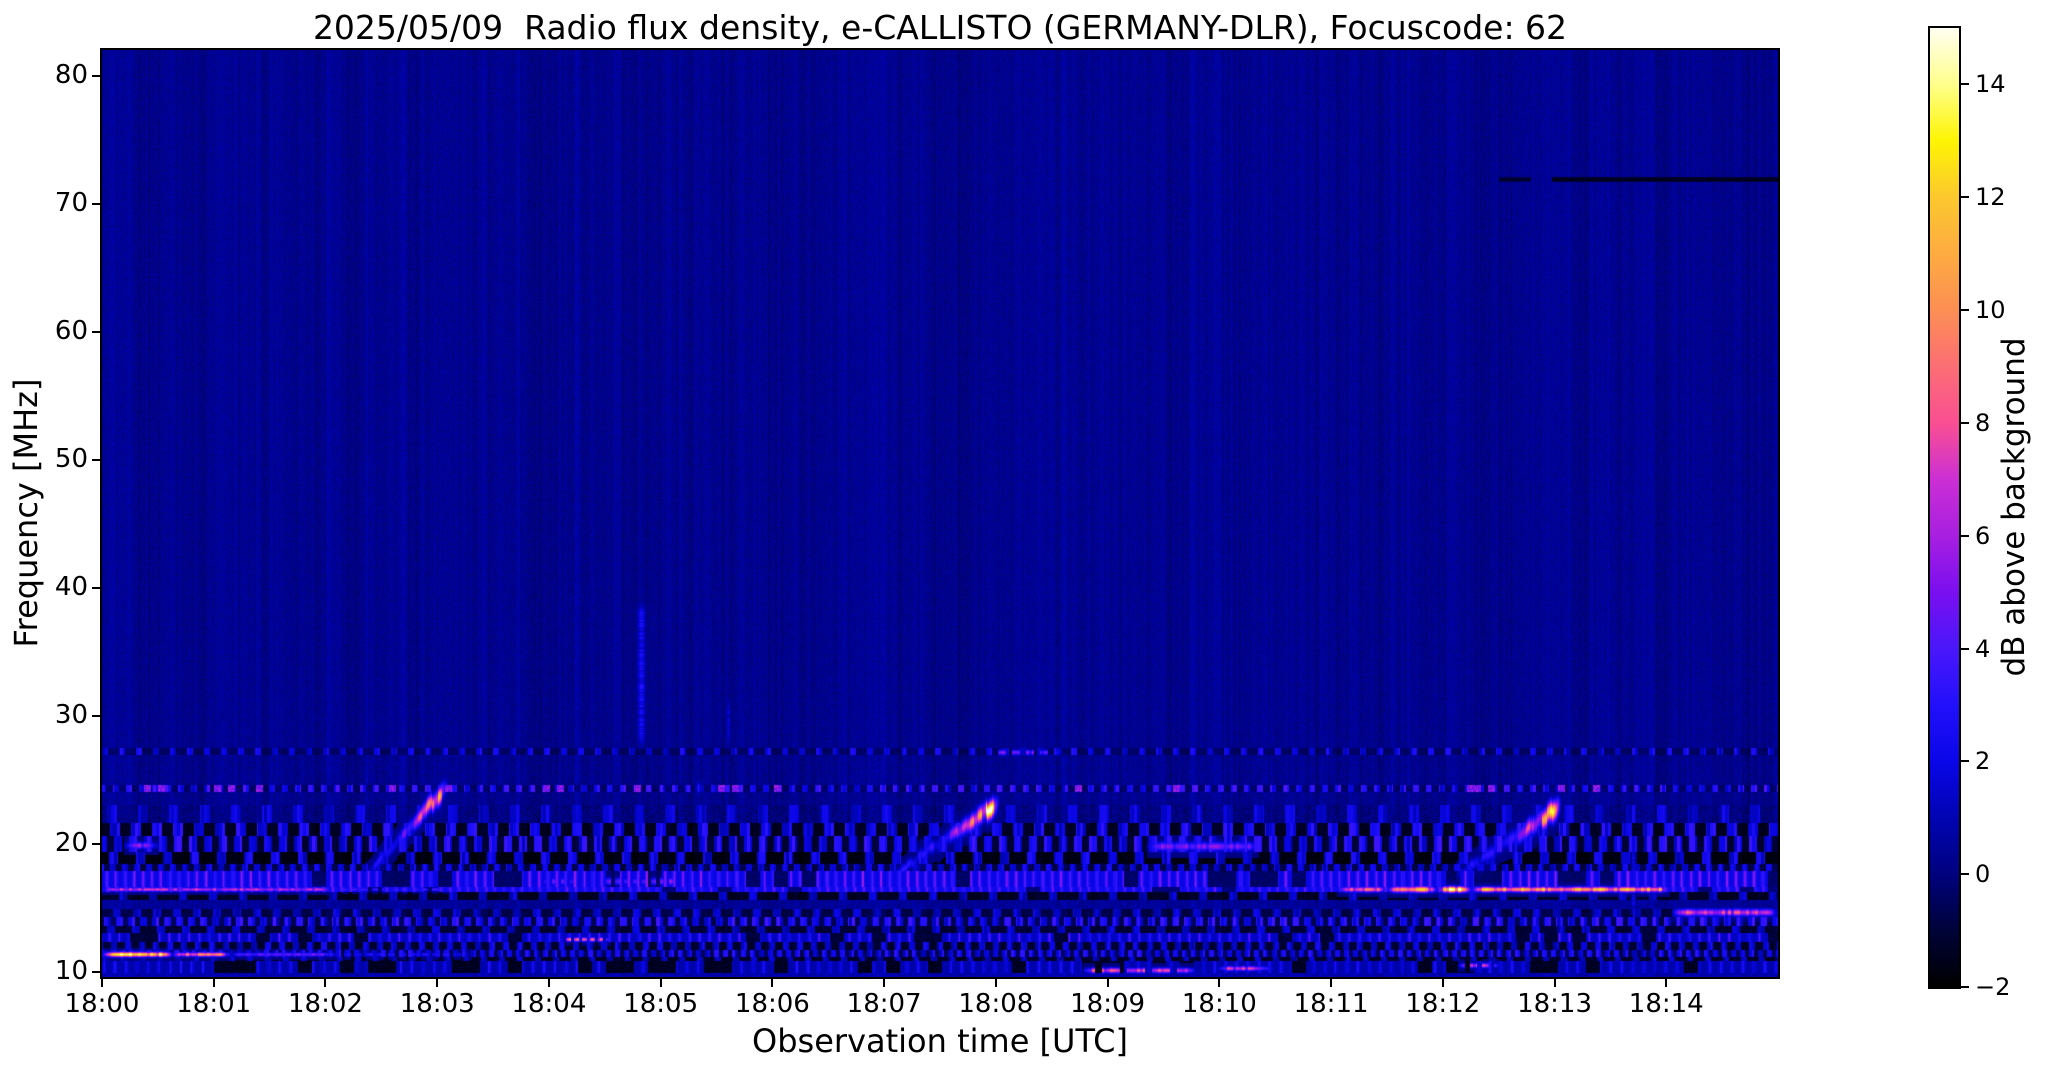 The width and height of the screenshot is (2047, 1067). I want to click on colorbar-tick-label: 10, so click(1990, 310).